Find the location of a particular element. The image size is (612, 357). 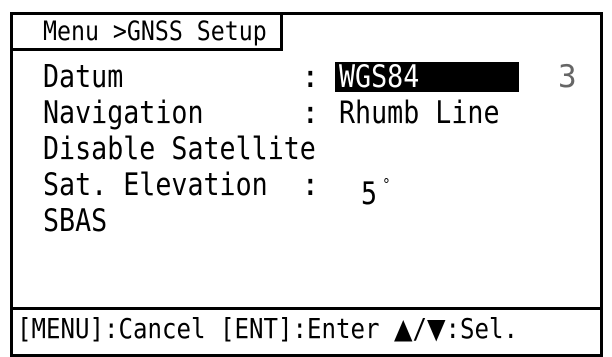

menu-item-label: SBAS is located at coordinates (75, 221).